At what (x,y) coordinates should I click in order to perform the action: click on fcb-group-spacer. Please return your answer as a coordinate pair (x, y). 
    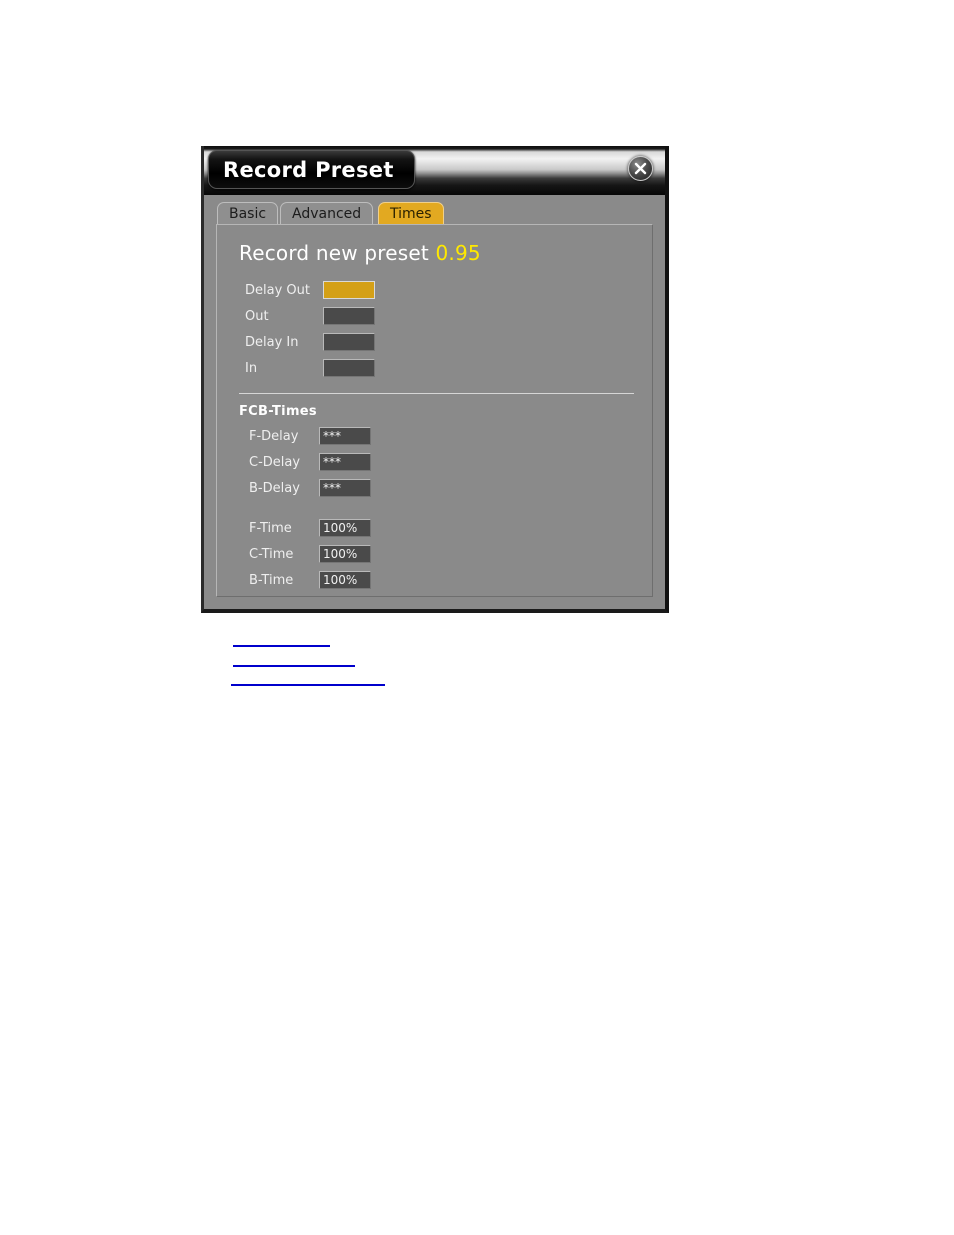
    Looking at the image, I should click on (435, 508).